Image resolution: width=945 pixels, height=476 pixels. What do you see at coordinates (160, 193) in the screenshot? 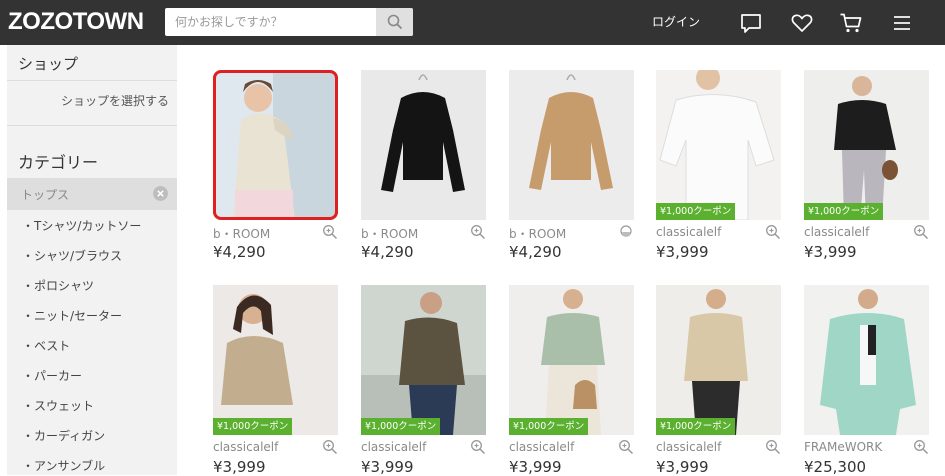
I see `clear-category-icon` at bounding box center [160, 193].